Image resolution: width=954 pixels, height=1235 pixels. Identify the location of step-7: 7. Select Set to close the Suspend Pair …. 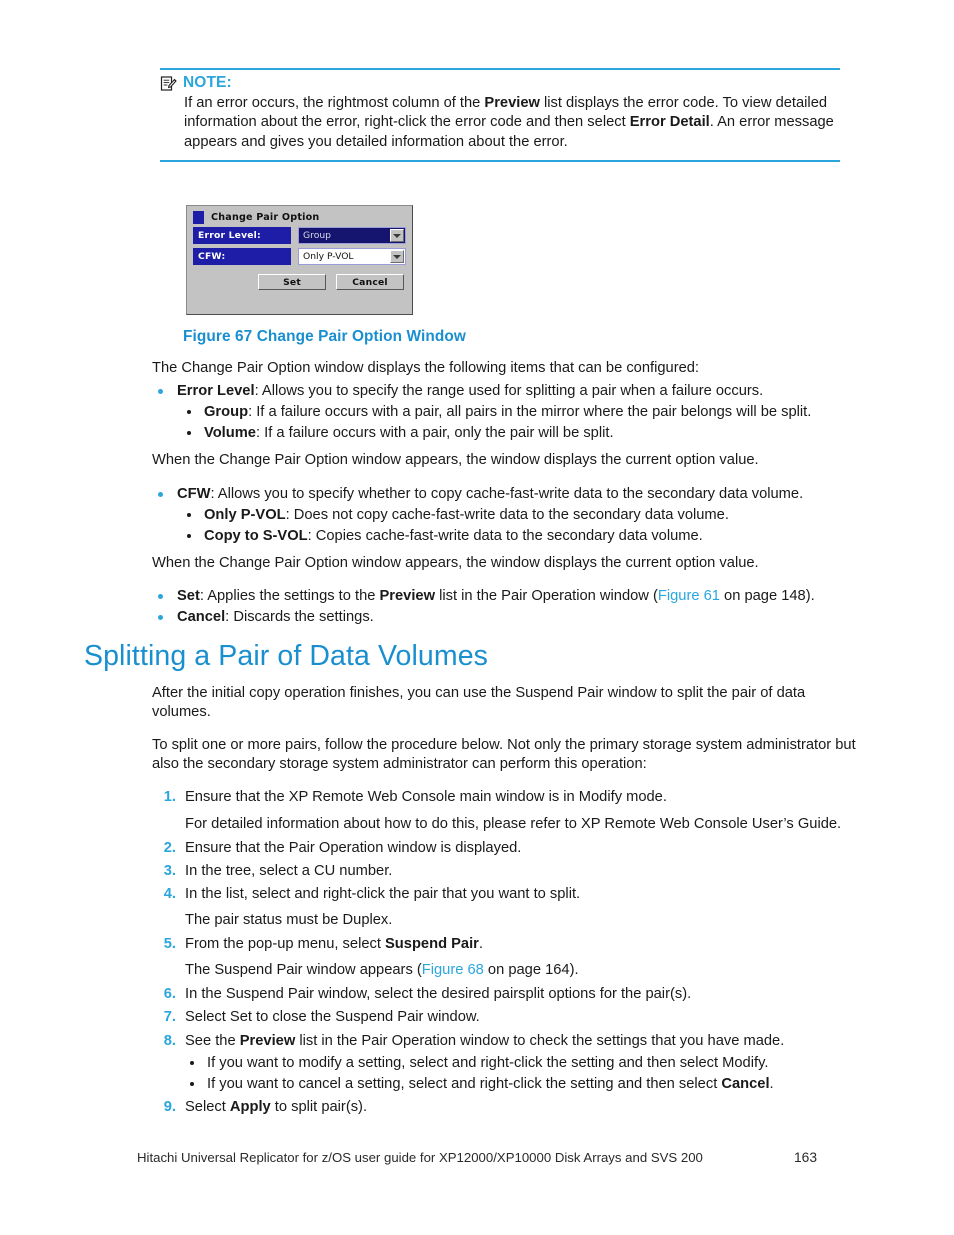
(508, 1017).